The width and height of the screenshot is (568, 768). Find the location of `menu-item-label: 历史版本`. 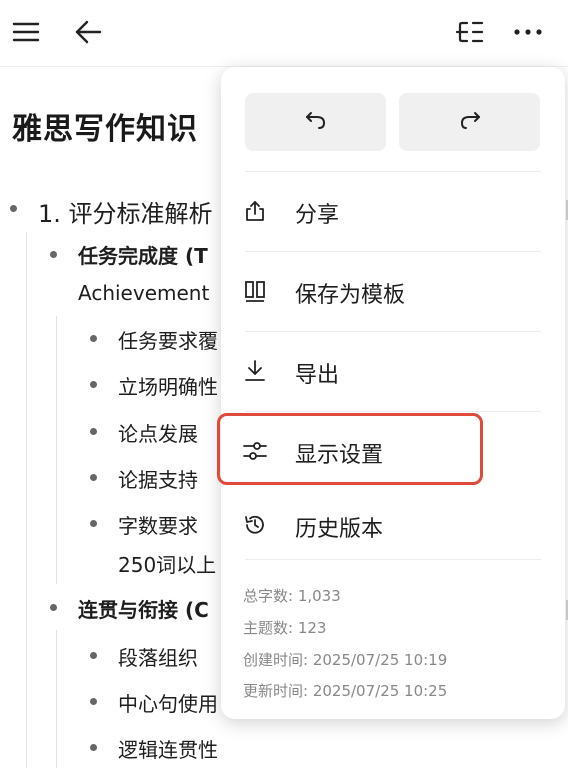

menu-item-label: 历史版本 is located at coordinates (339, 529).